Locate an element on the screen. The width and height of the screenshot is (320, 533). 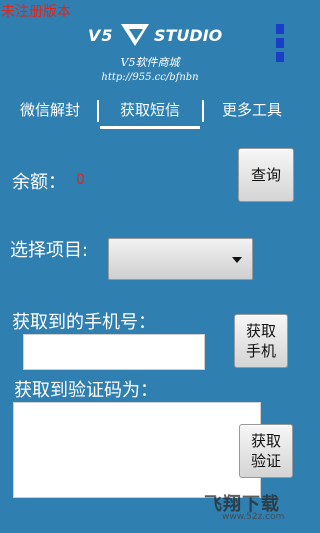
get-code-button: 获取 验证 is located at coordinates (266, 451).